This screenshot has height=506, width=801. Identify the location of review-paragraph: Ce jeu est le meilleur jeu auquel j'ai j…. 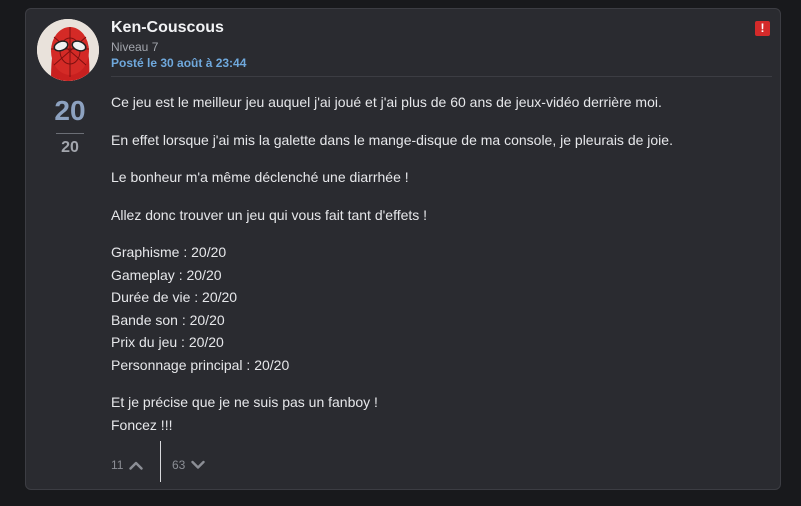
(386, 102).